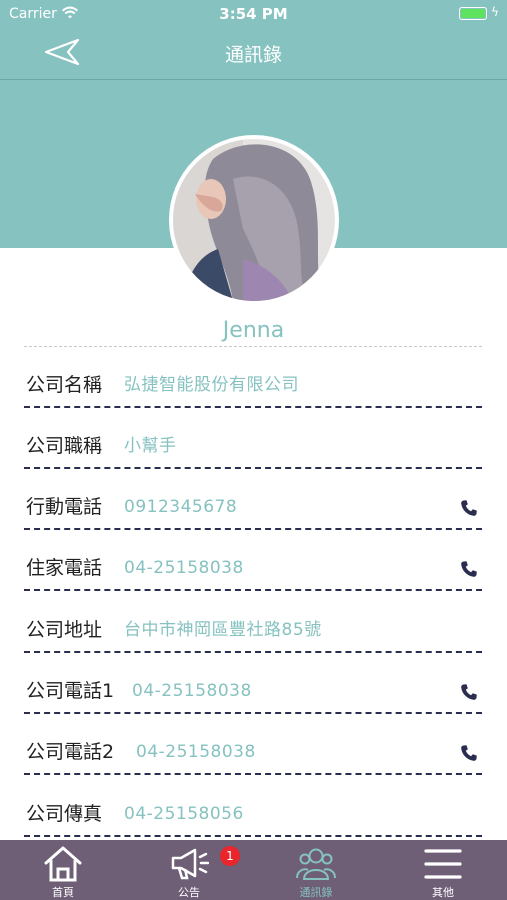 The height and width of the screenshot is (900, 507). Describe the element at coordinates (70, 691) in the screenshot. I see `field-label: 公司電話1` at that location.